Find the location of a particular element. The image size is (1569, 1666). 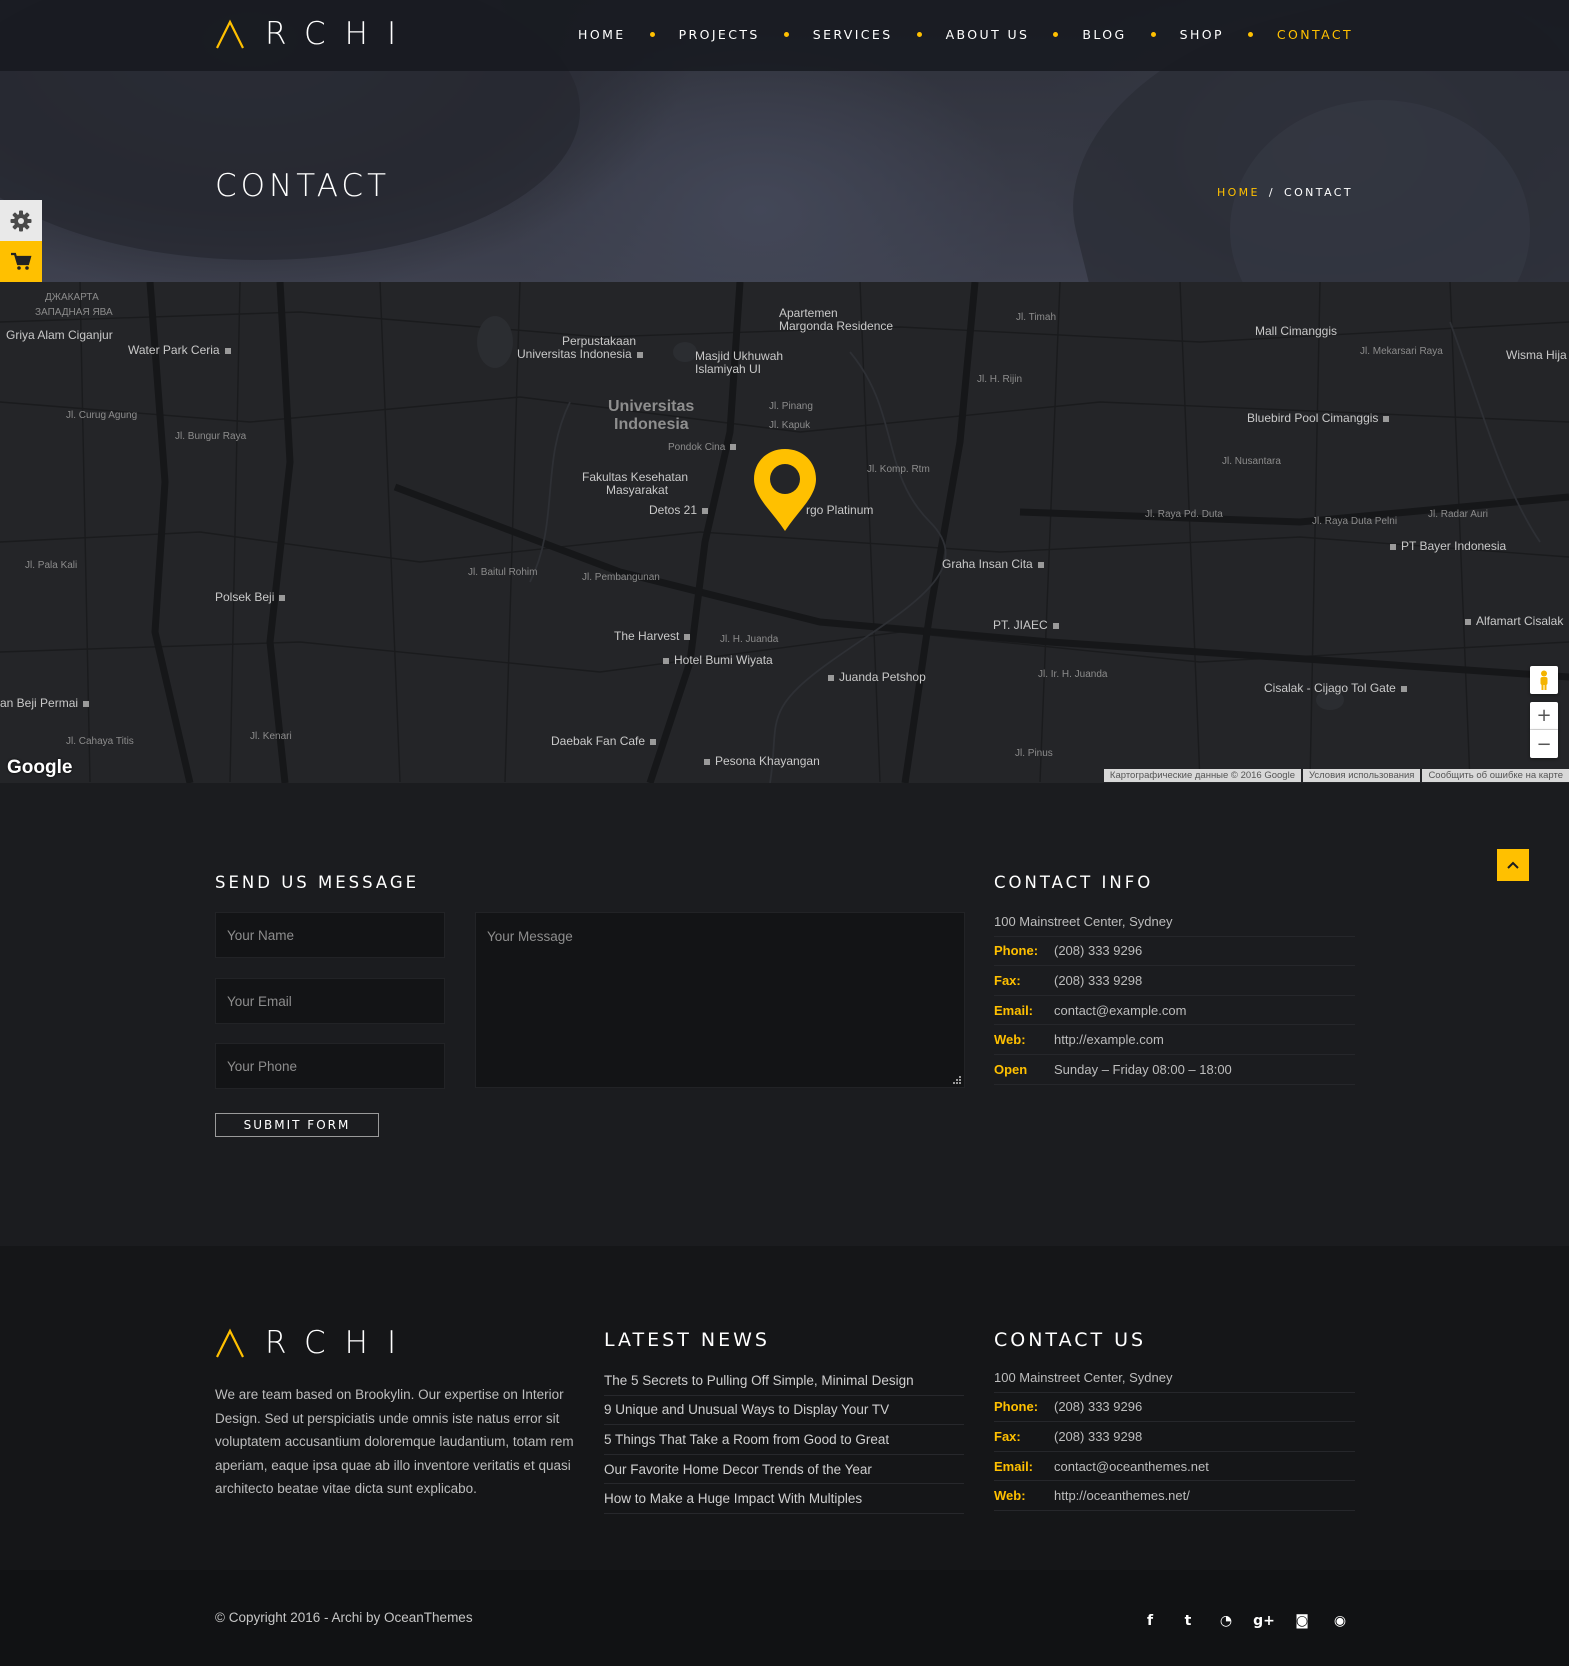

map-terms-link: Условия использования is located at coordinates (1361, 775).